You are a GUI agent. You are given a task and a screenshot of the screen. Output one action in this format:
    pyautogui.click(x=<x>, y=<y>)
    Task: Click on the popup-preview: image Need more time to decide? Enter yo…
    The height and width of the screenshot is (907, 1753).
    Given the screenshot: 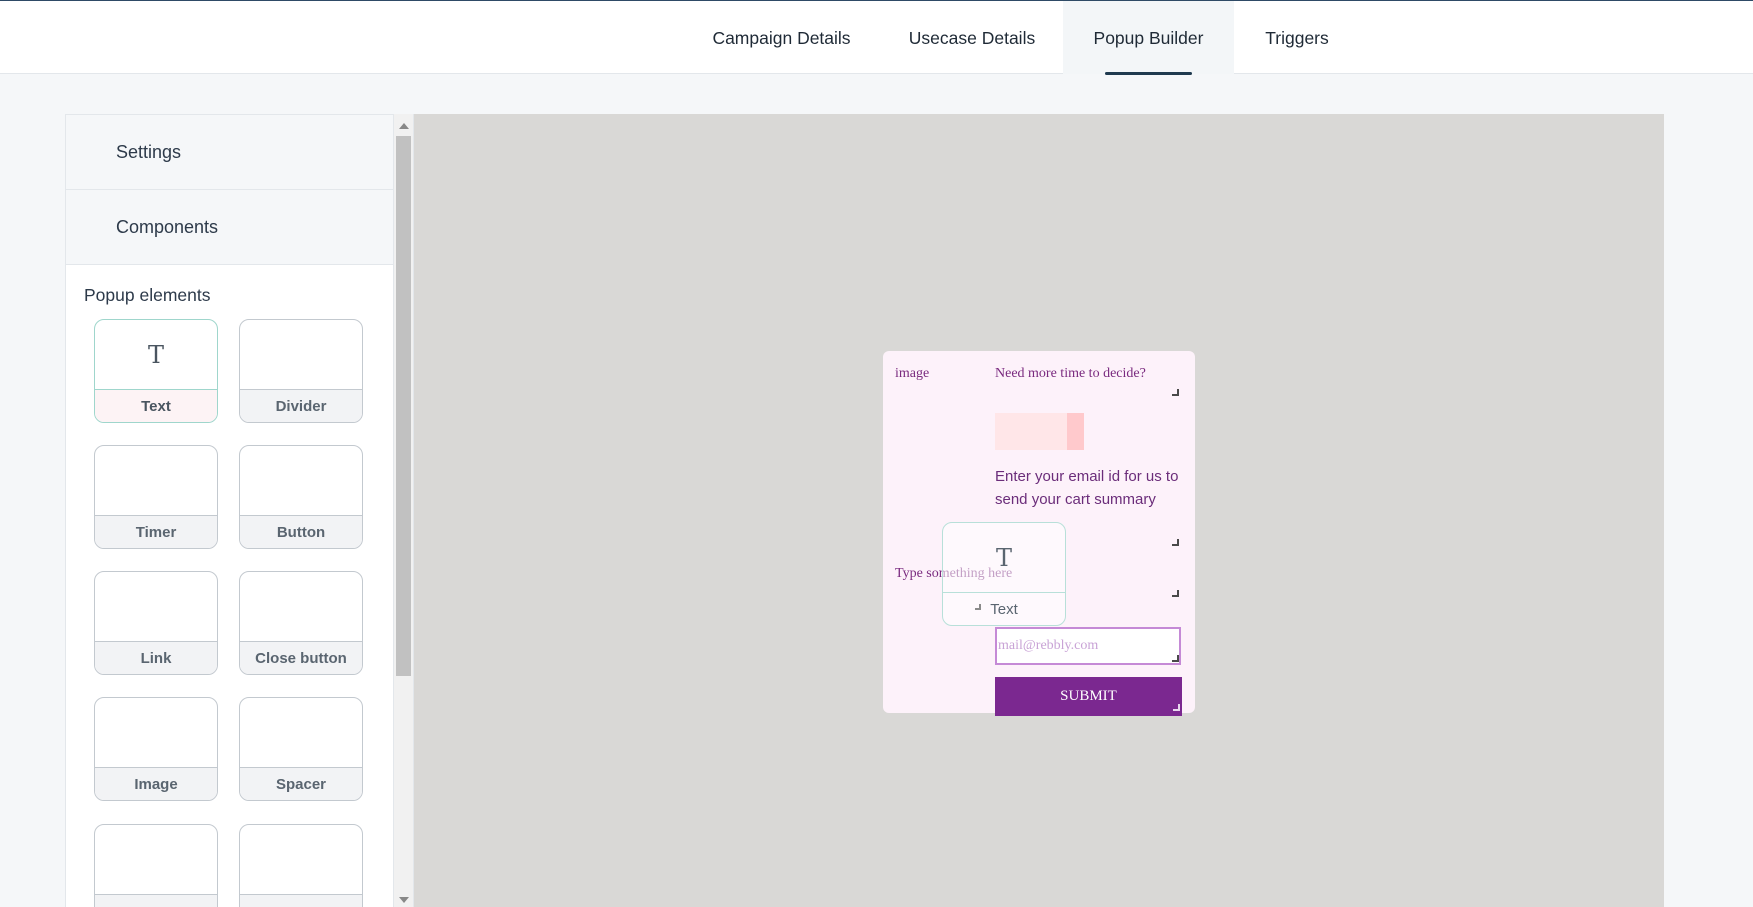 What is the action you would take?
    pyautogui.click(x=1039, y=533)
    